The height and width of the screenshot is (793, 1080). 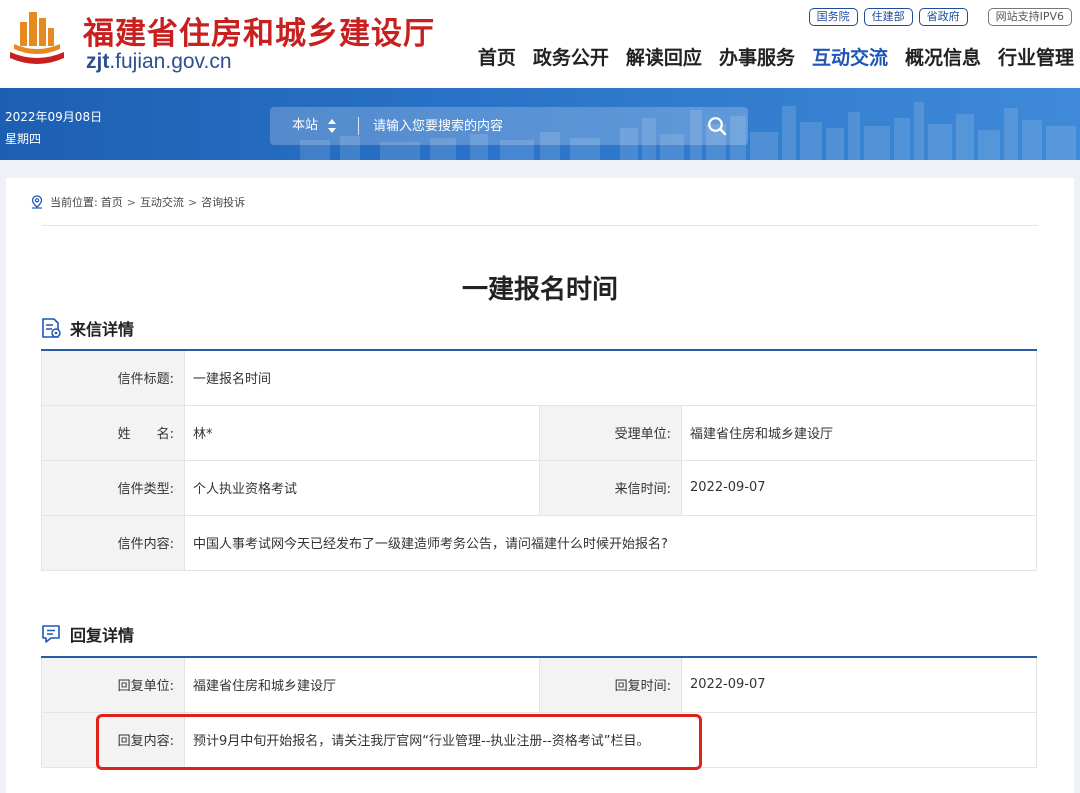 What do you see at coordinates (51, 634) in the screenshot?
I see `chat-icon` at bounding box center [51, 634].